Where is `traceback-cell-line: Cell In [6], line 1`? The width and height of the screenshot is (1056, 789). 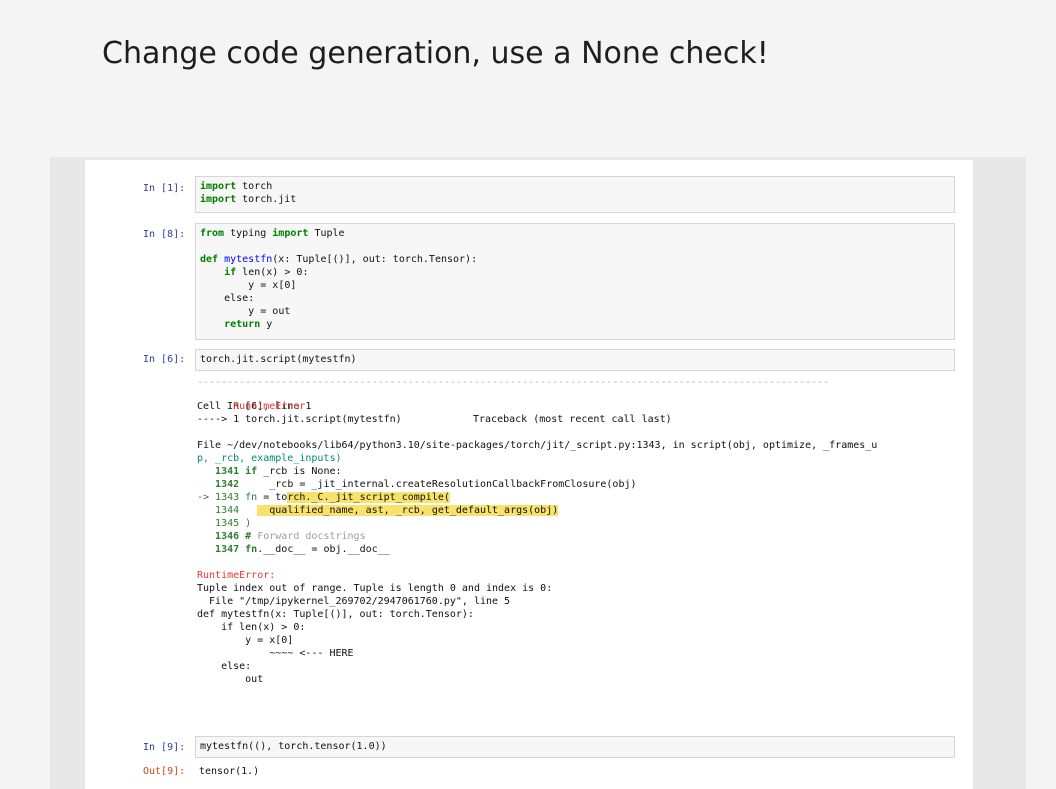
traceback-cell-line: Cell In [6], line 1 is located at coordinates (254, 406).